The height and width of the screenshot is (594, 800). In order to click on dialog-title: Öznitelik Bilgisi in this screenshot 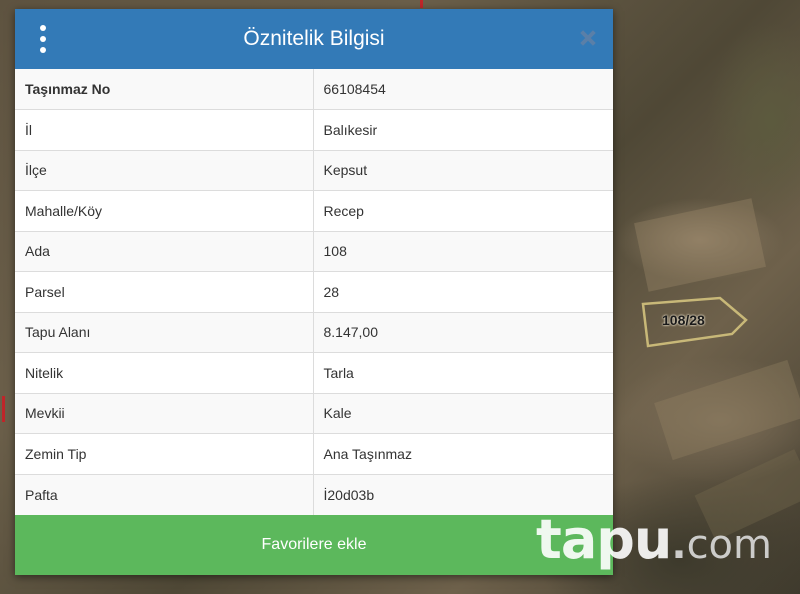, I will do `click(314, 38)`.